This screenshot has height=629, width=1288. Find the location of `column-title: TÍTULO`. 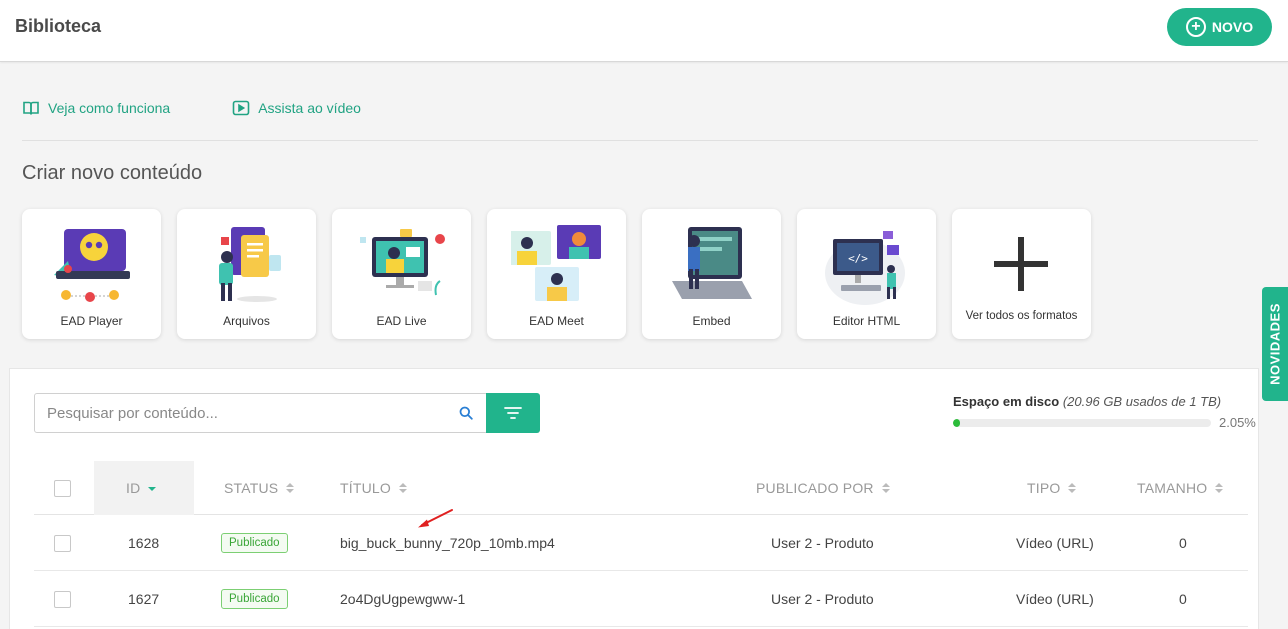

column-title: TÍTULO is located at coordinates (373, 488).